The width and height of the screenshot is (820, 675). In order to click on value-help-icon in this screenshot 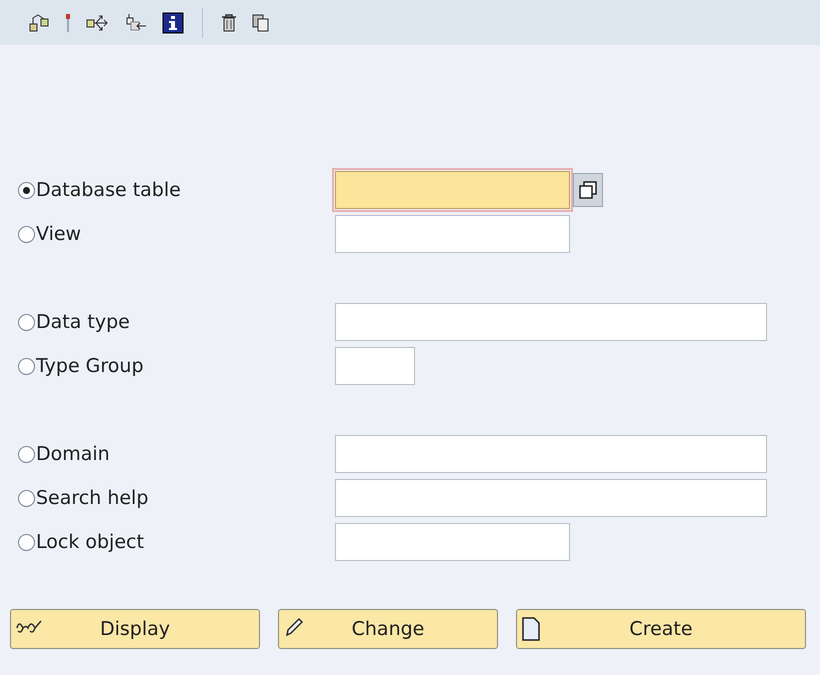, I will do `click(588, 190)`.